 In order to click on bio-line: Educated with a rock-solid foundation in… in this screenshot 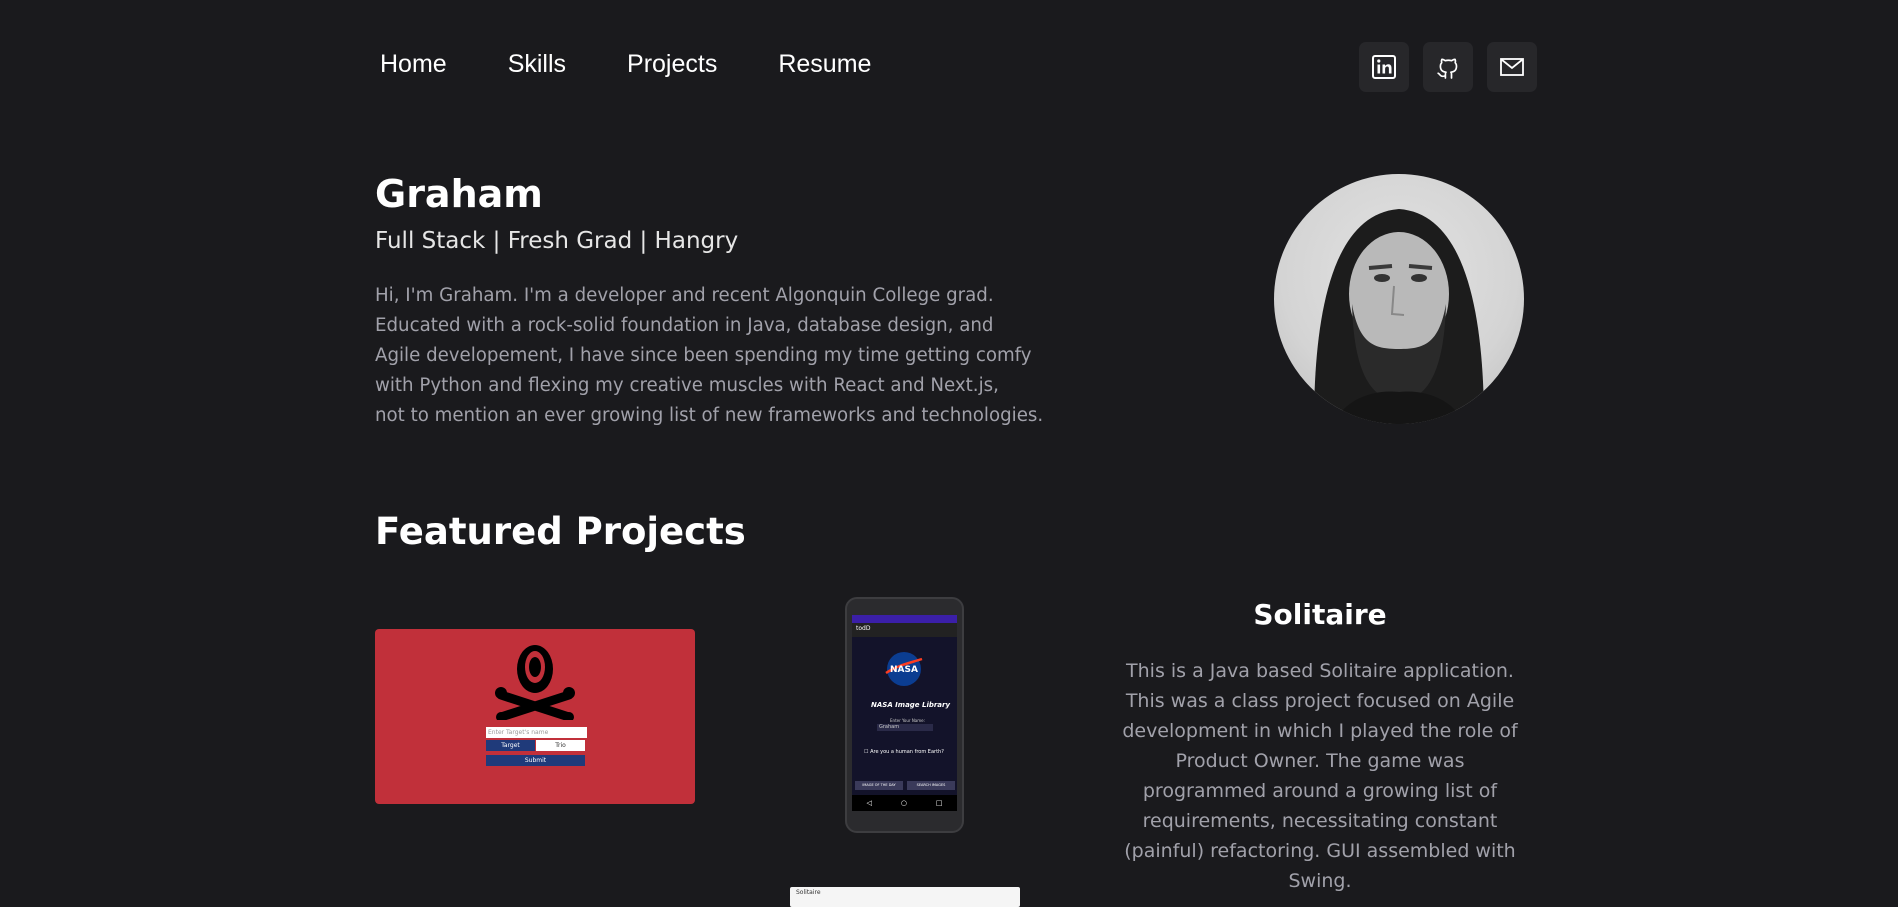, I will do `click(684, 325)`.